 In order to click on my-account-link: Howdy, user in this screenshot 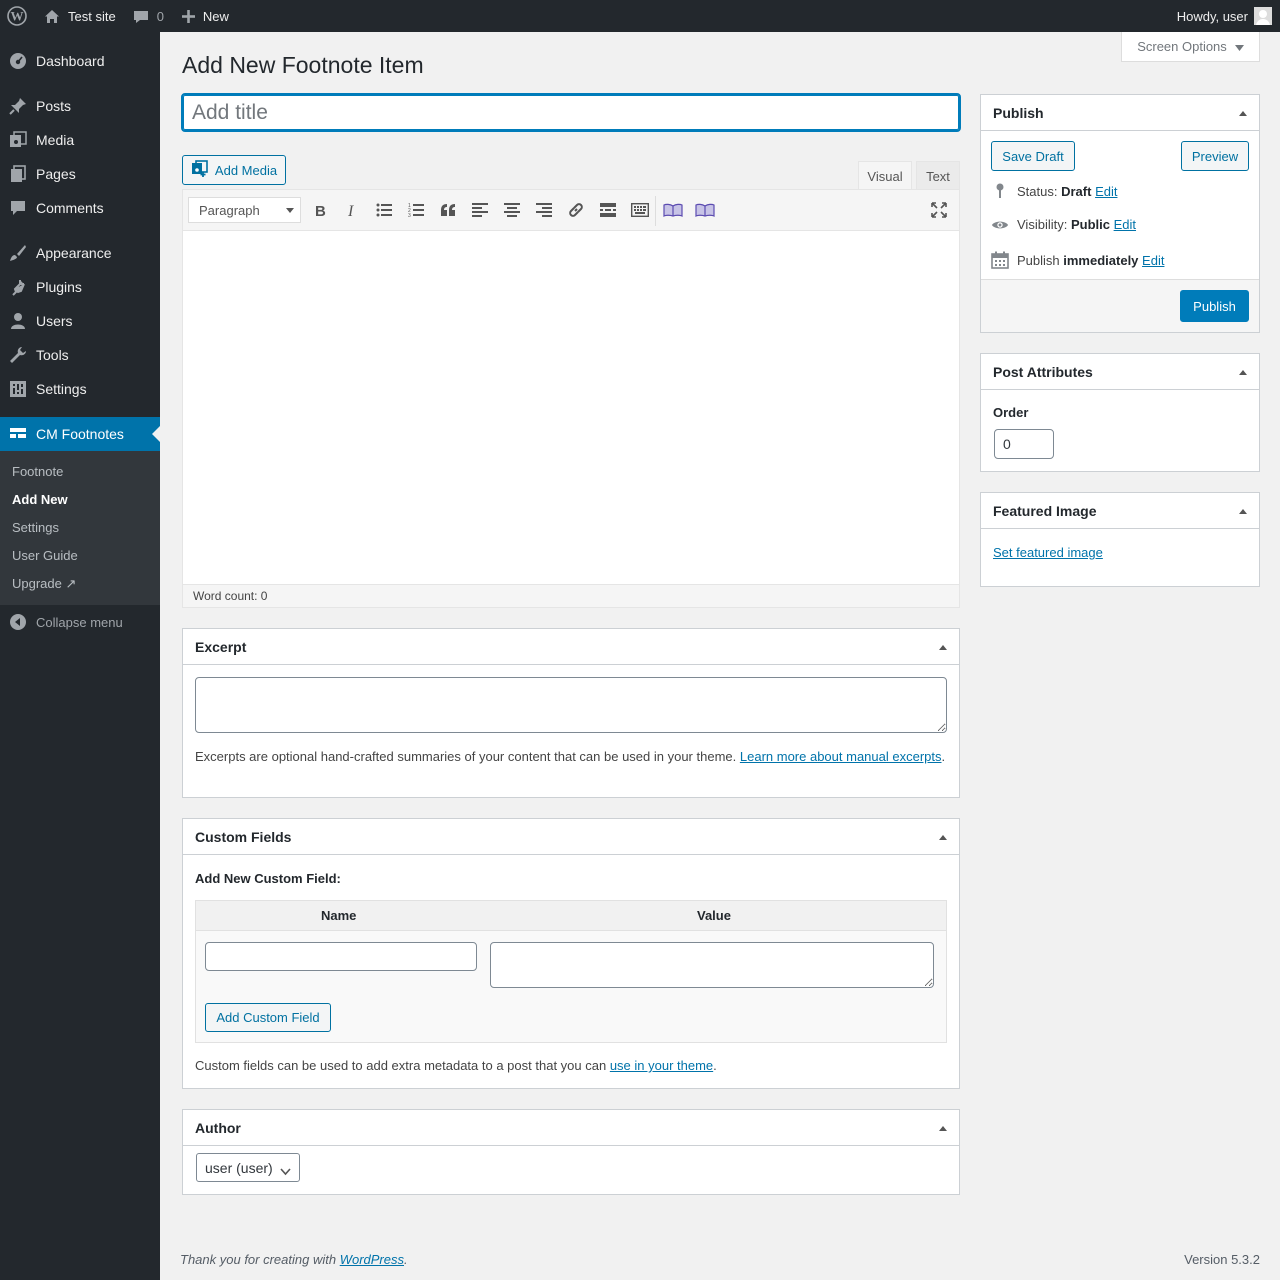, I will do `click(1224, 16)`.